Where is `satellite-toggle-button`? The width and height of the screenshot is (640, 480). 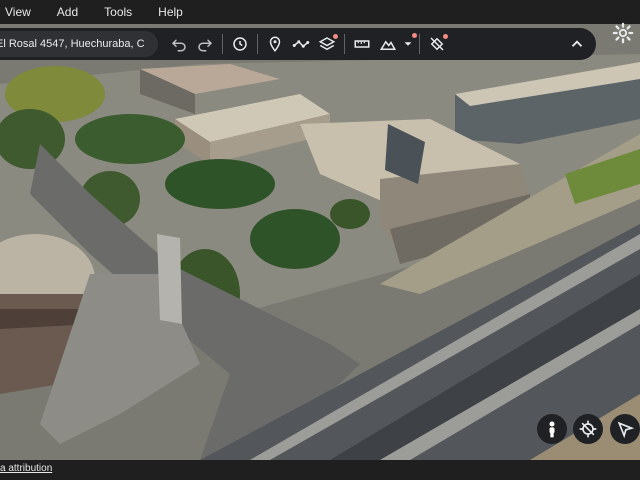
satellite-toggle-button is located at coordinates (437, 44).